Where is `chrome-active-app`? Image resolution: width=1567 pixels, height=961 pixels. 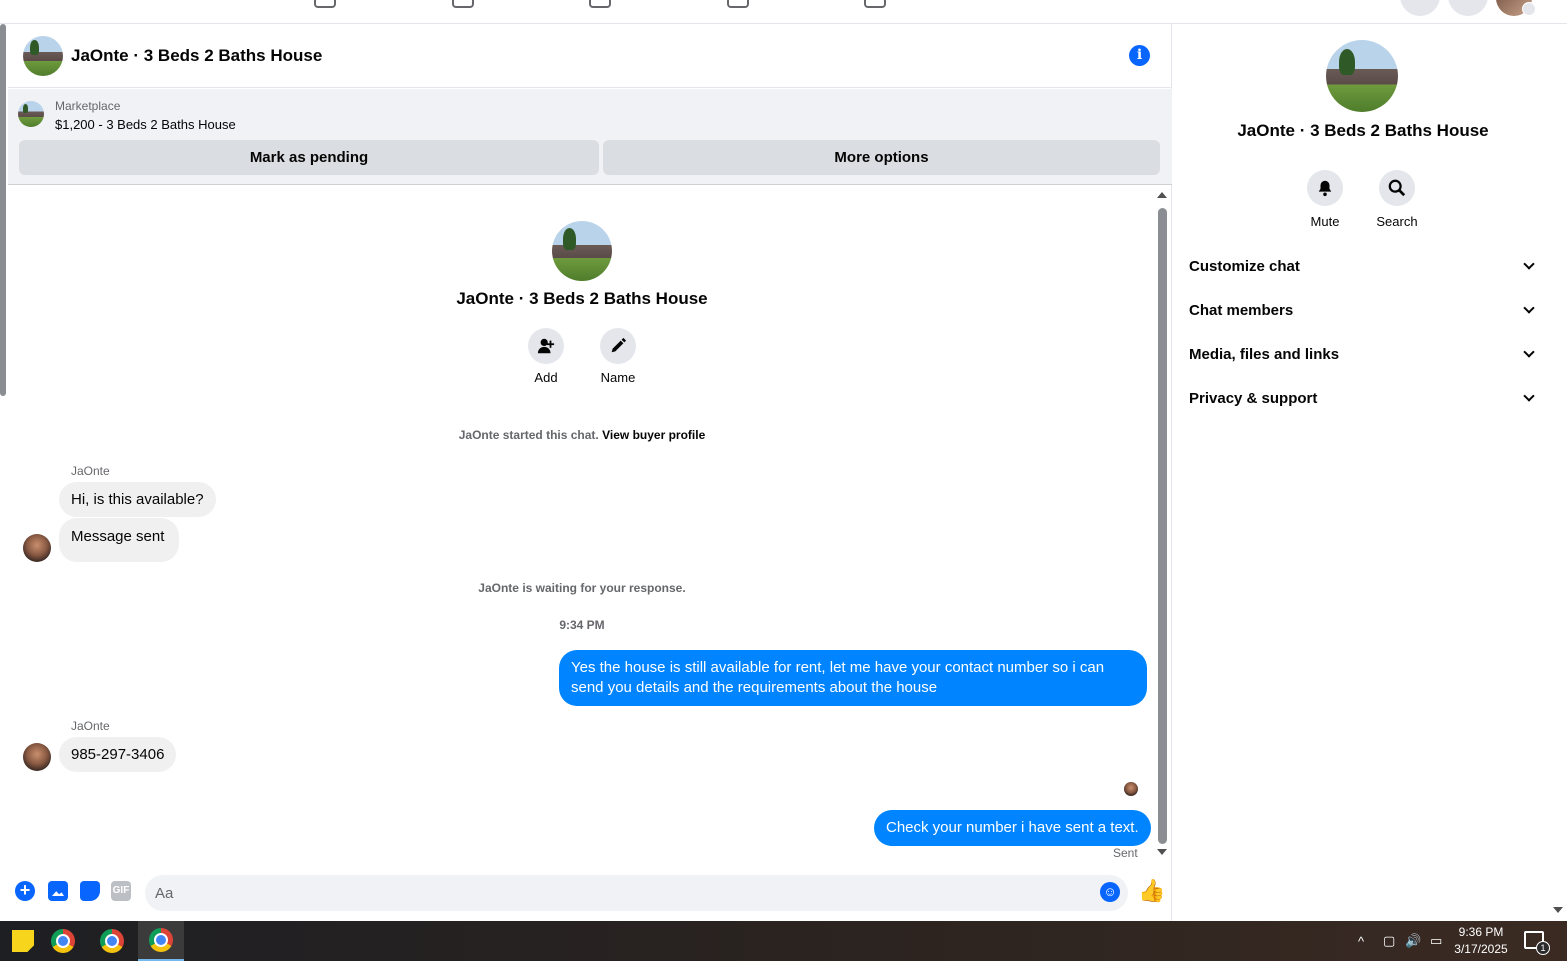 chrome-active-app is located at coordinates (161, 941).